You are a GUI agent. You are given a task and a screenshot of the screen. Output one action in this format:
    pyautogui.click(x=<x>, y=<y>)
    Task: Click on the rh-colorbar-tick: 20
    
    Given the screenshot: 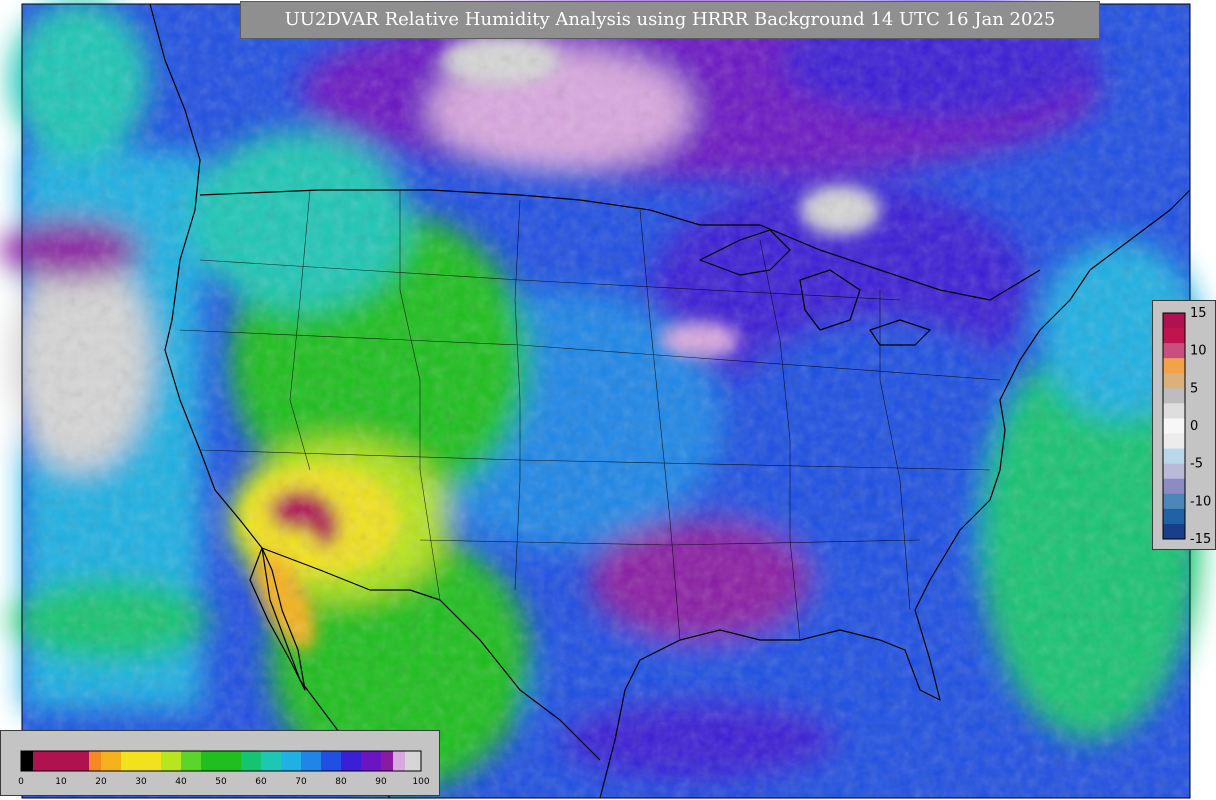 What is the action you would take?
    pyautogui.click(x=101, y=782)
    